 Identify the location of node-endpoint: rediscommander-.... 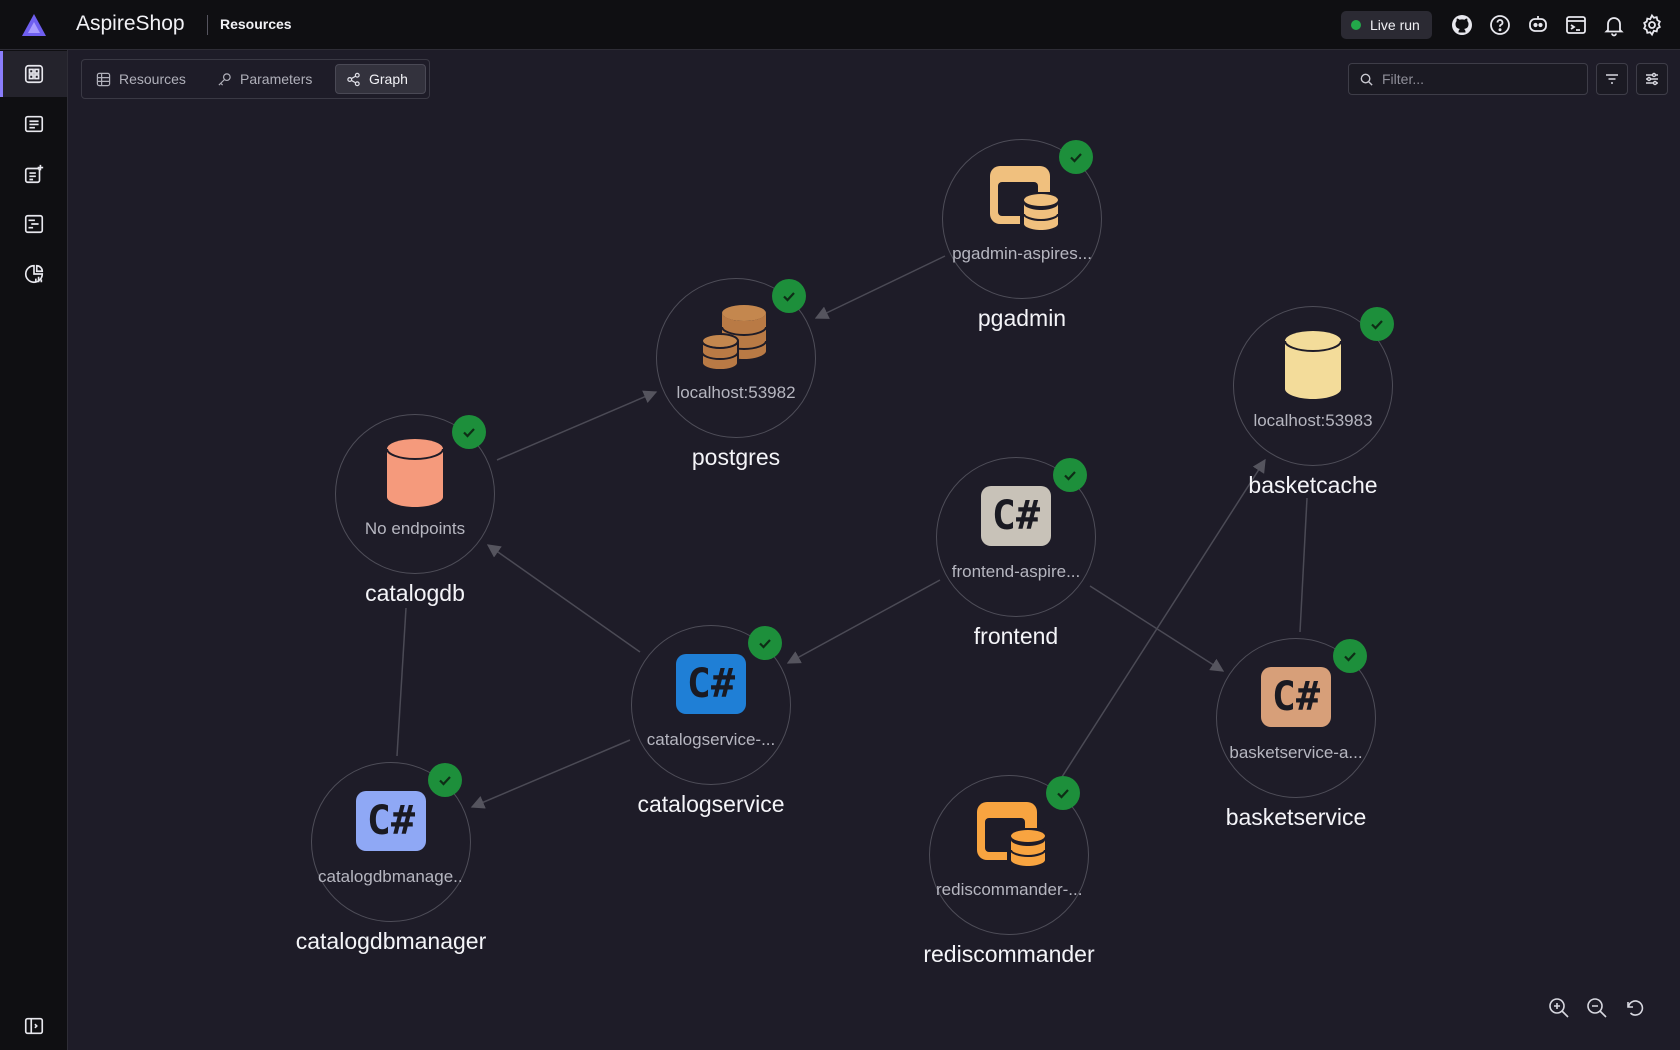
(1009, 890).